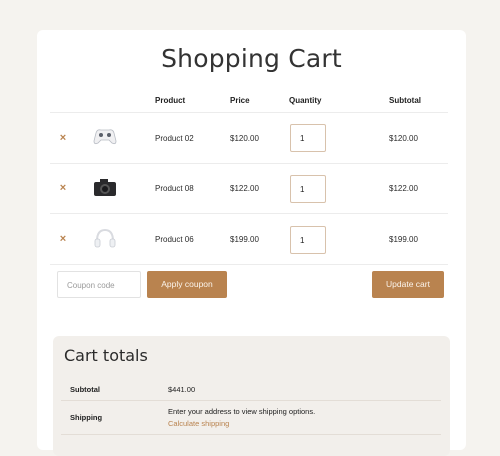 The width and height of the screenshot is (500, 456). What do you see at coordinates (403, 188) in the screenshot?
I see `row-subtotal: $122.00` at bounding box center [403, 188].